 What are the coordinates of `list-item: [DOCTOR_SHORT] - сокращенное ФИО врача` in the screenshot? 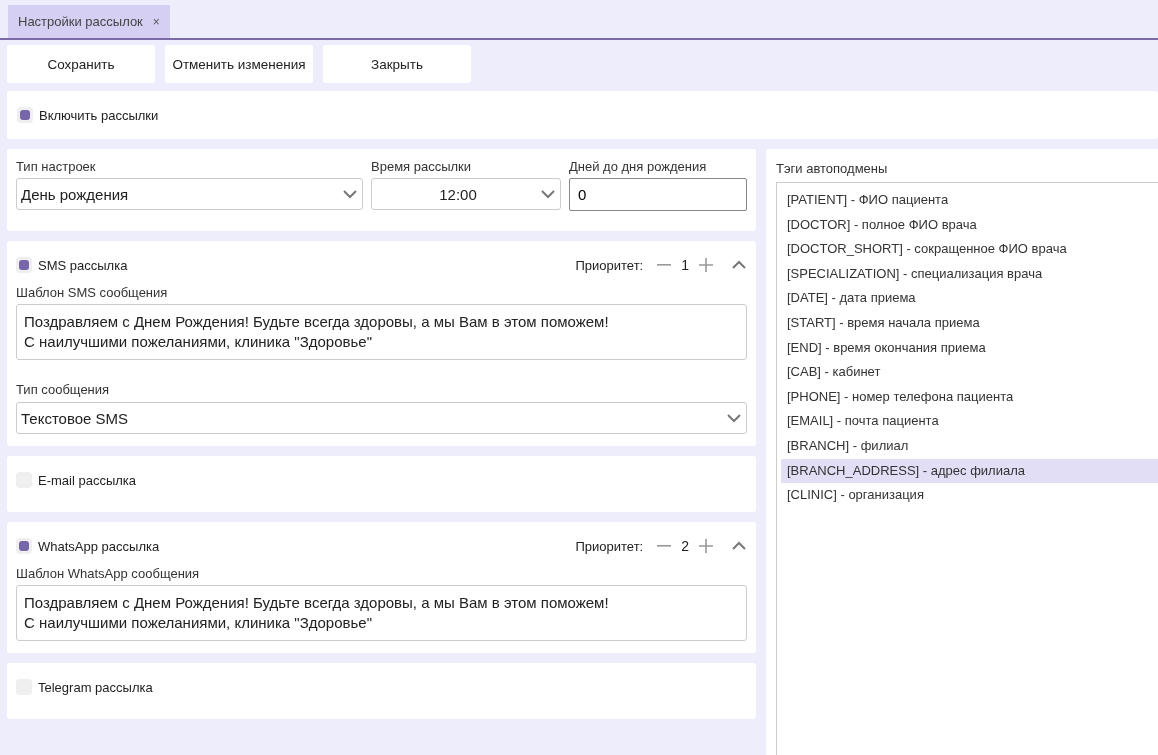 It's located at (969, 249).